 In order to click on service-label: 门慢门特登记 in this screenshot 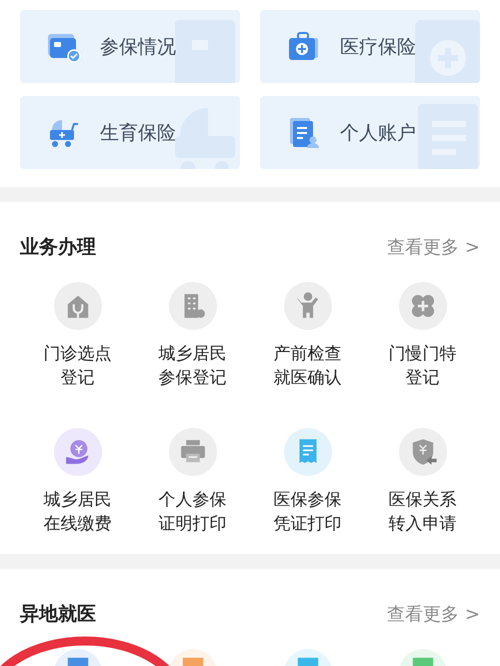, I will do `click(423, 366)`.